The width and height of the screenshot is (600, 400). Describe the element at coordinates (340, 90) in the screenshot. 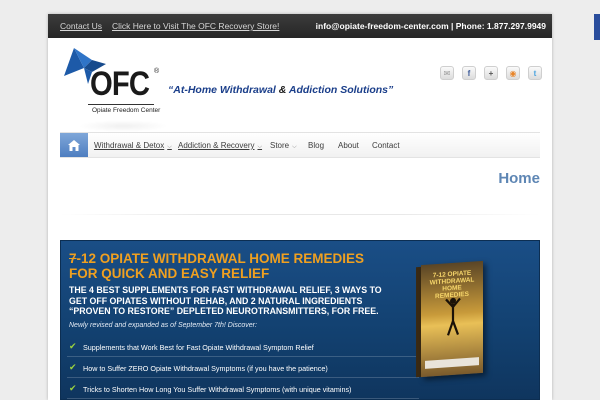

I see `tagline-part-2: Addiction Solutions”` at that location.